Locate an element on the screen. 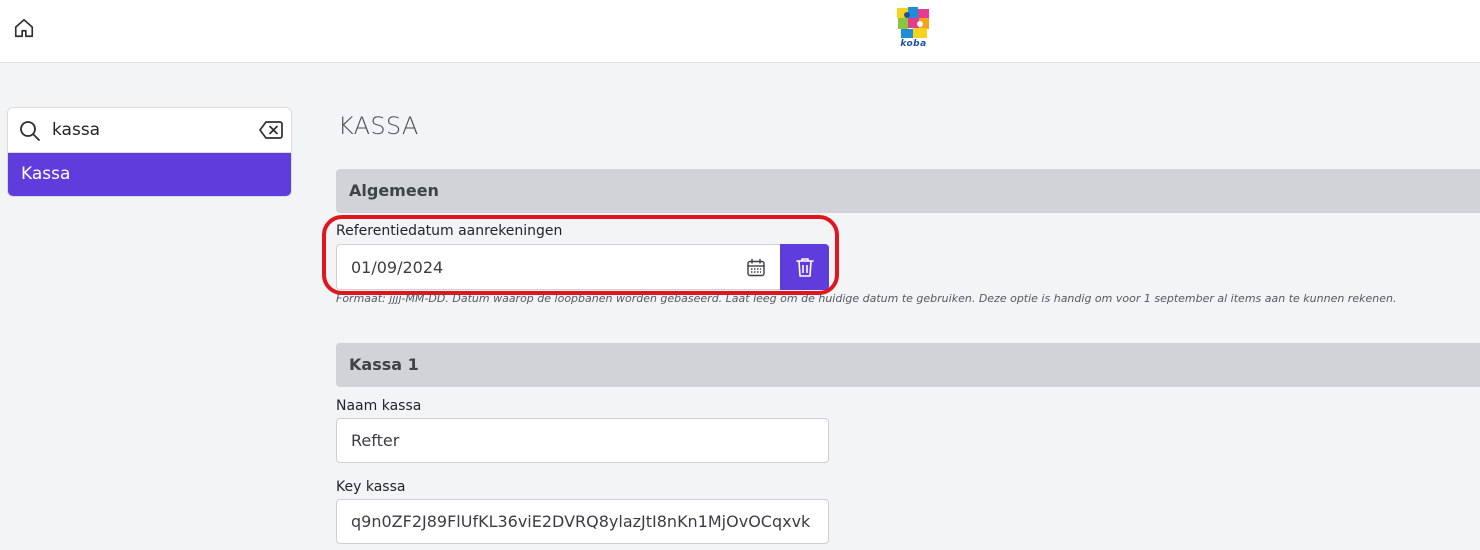 Image resolution: width=1480 pixels, height=550 pixels. home-icon is located at coordinates (24, 28).